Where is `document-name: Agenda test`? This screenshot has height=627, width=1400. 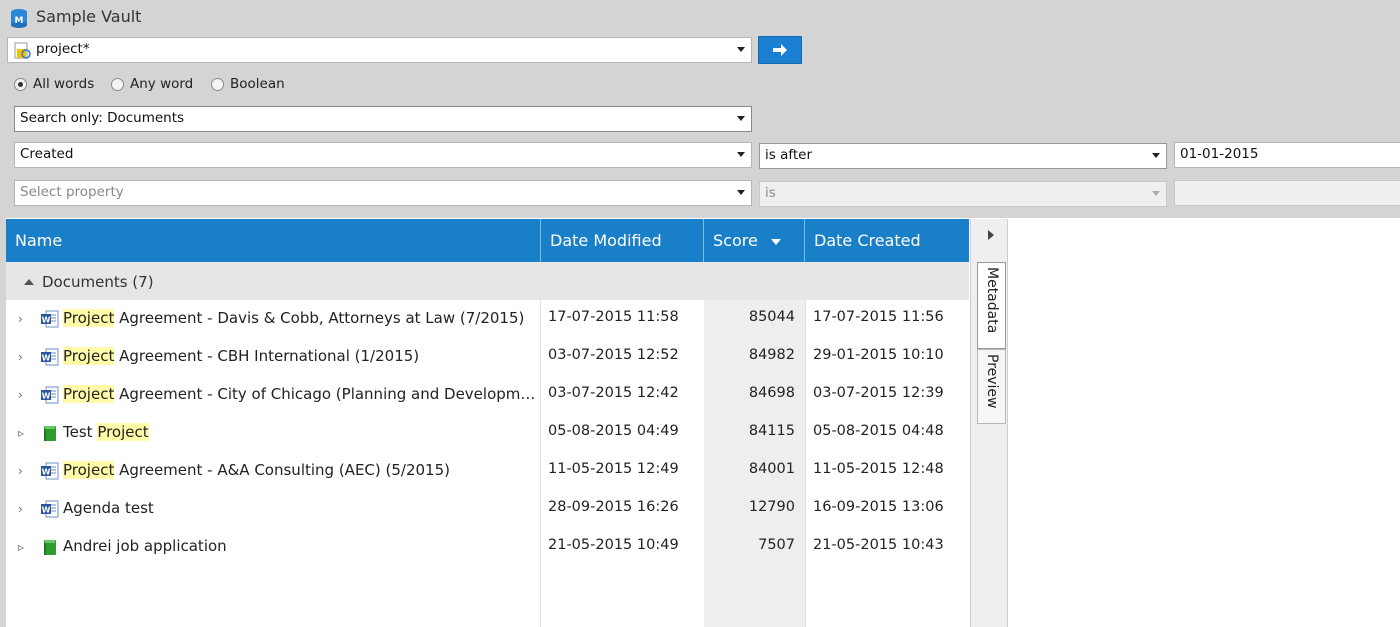
document-name: Agenda test is located at coordinates (108, 508).